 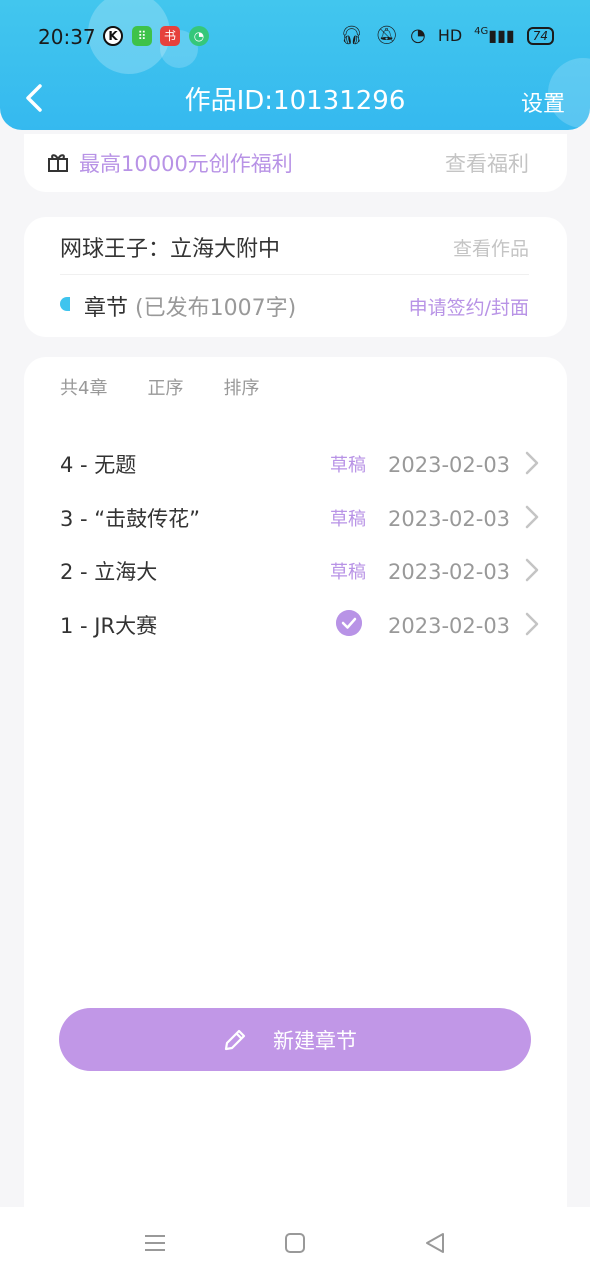 What do you see at coordinates (540, 35) in the screenshot?
I see `battery-icon: 74` at bounding box center [540, 35].